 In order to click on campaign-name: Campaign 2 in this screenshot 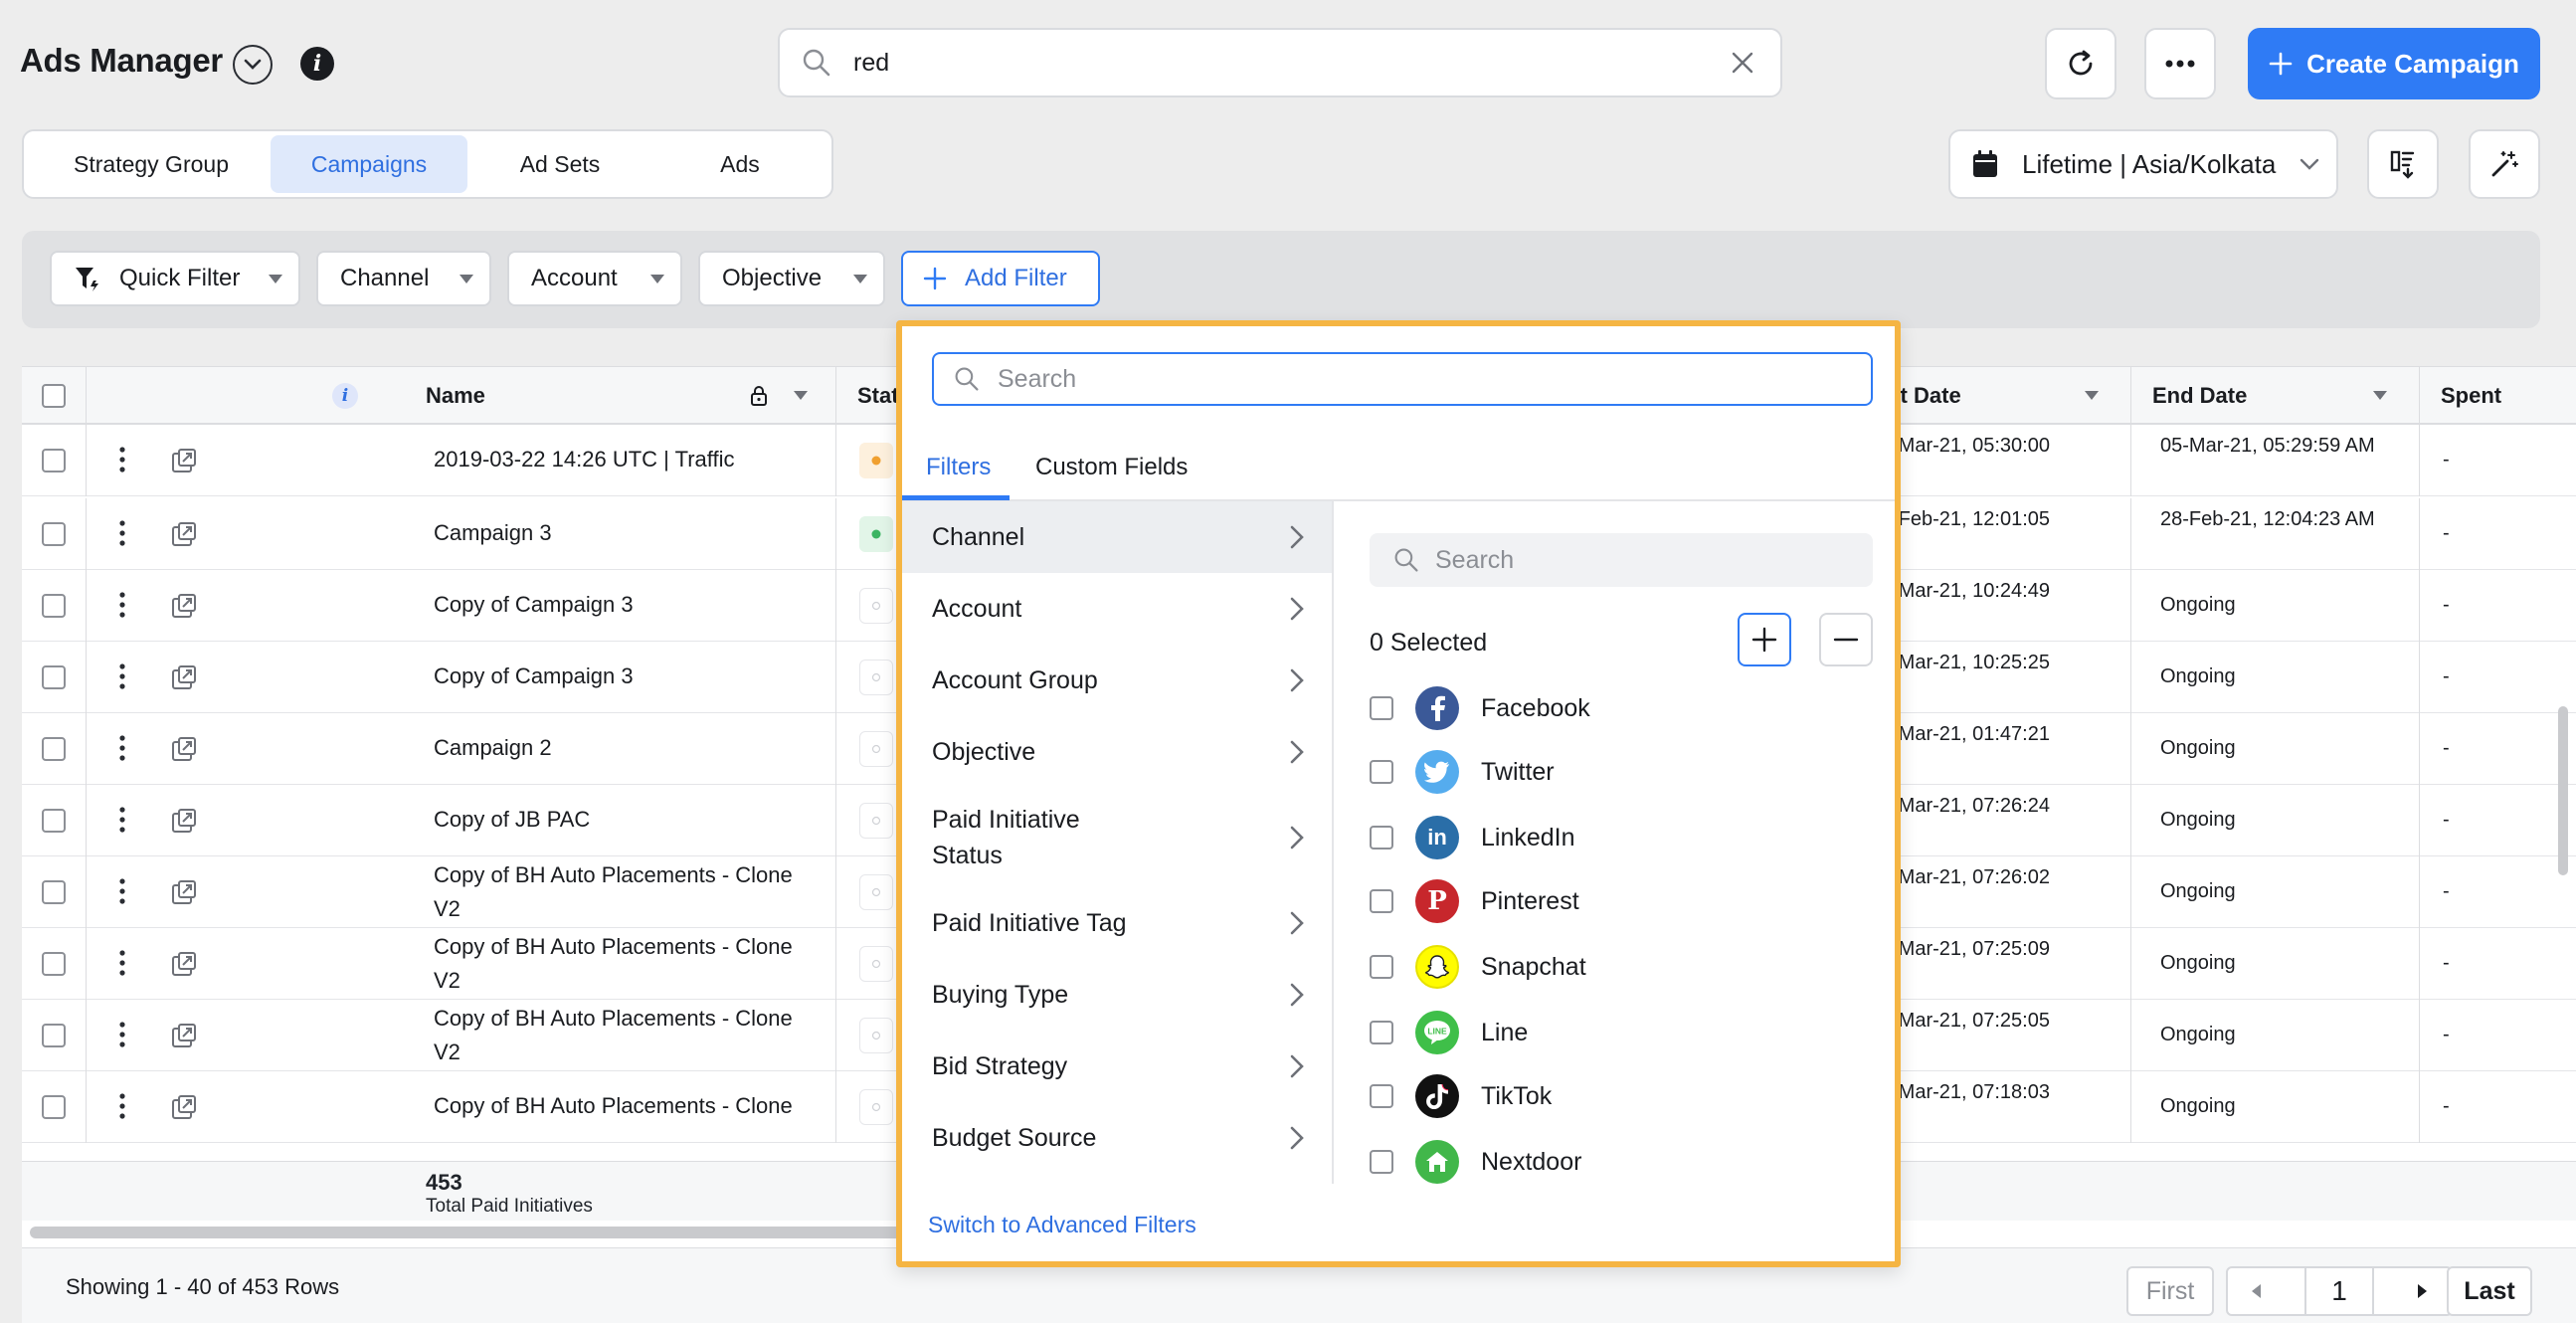, I will do `click(628, 748)`.